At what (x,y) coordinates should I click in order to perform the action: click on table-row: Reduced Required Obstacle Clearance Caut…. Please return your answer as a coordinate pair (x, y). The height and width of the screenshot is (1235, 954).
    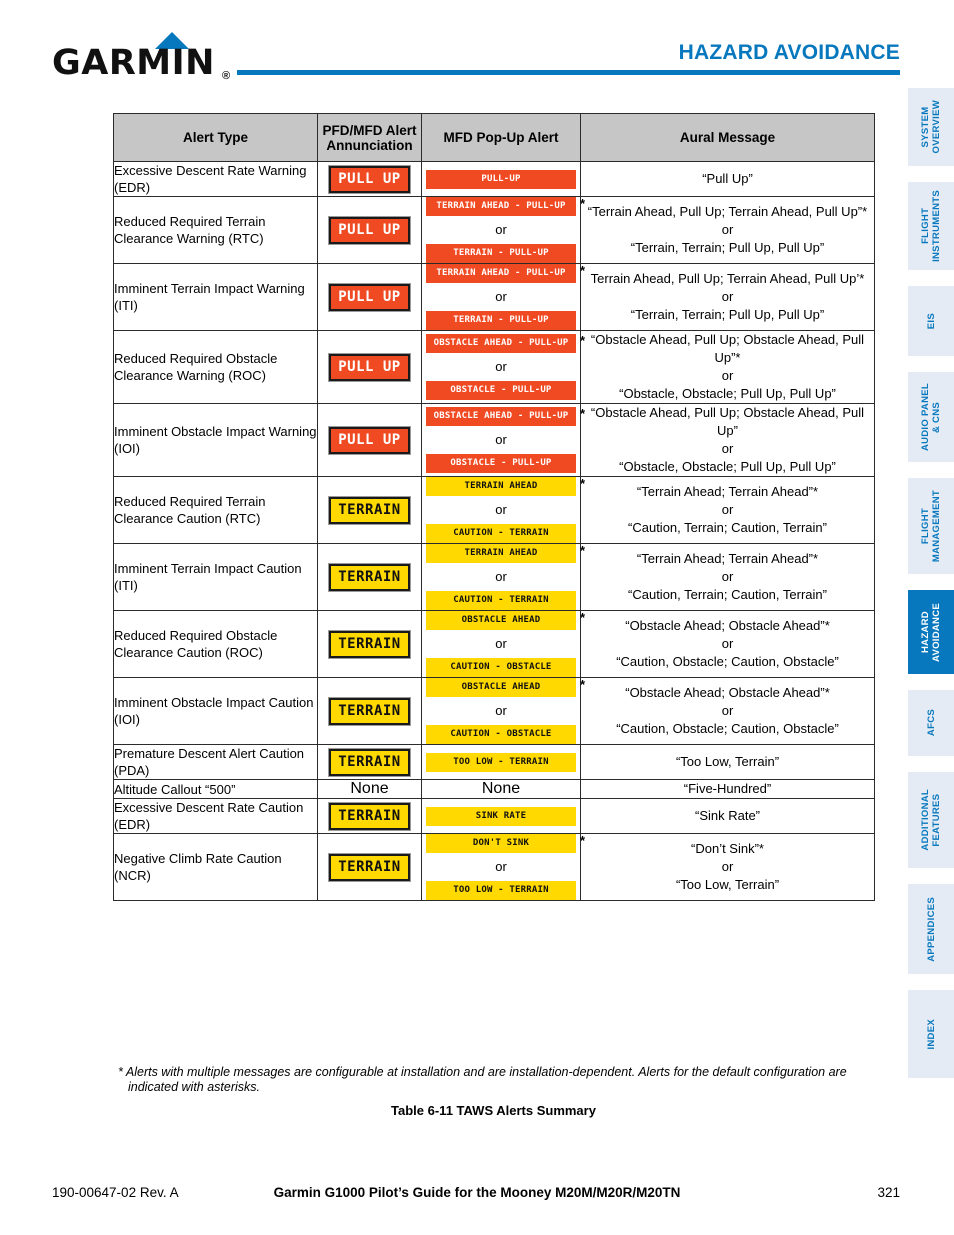
    Looking at the image, I should click on (494, 644).